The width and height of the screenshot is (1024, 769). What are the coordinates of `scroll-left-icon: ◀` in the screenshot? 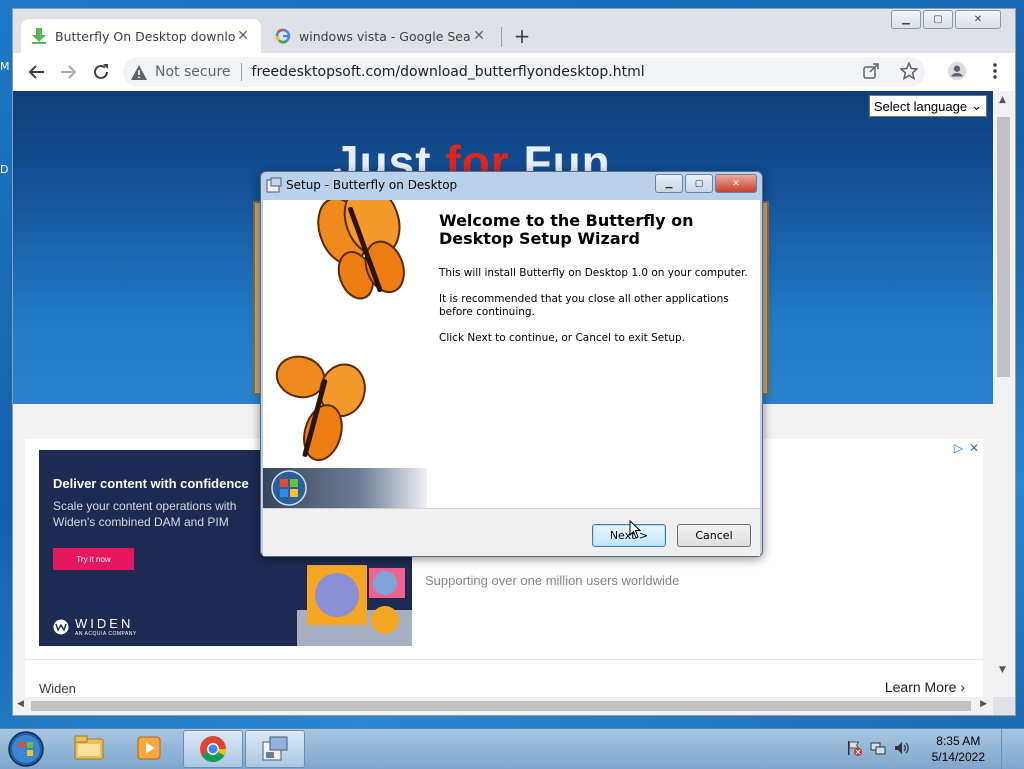 It's located at (20, 704).